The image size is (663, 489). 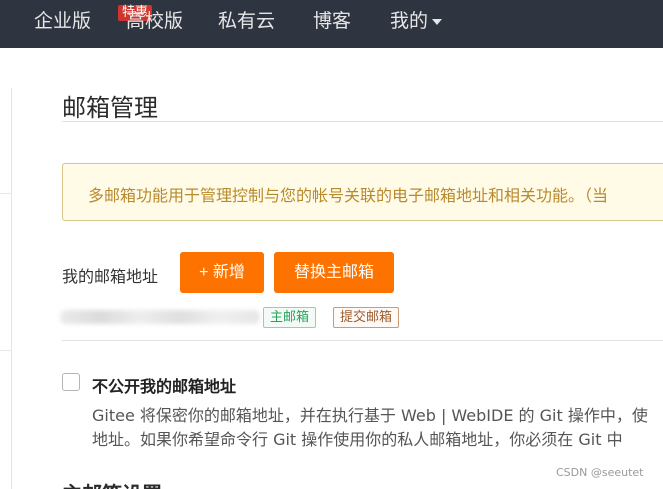 What do you see at coordinates (93, 19) in the screenshot?
I see `nav-item-enterprise: 企业版 特惠` at bounding box center [93, 19].